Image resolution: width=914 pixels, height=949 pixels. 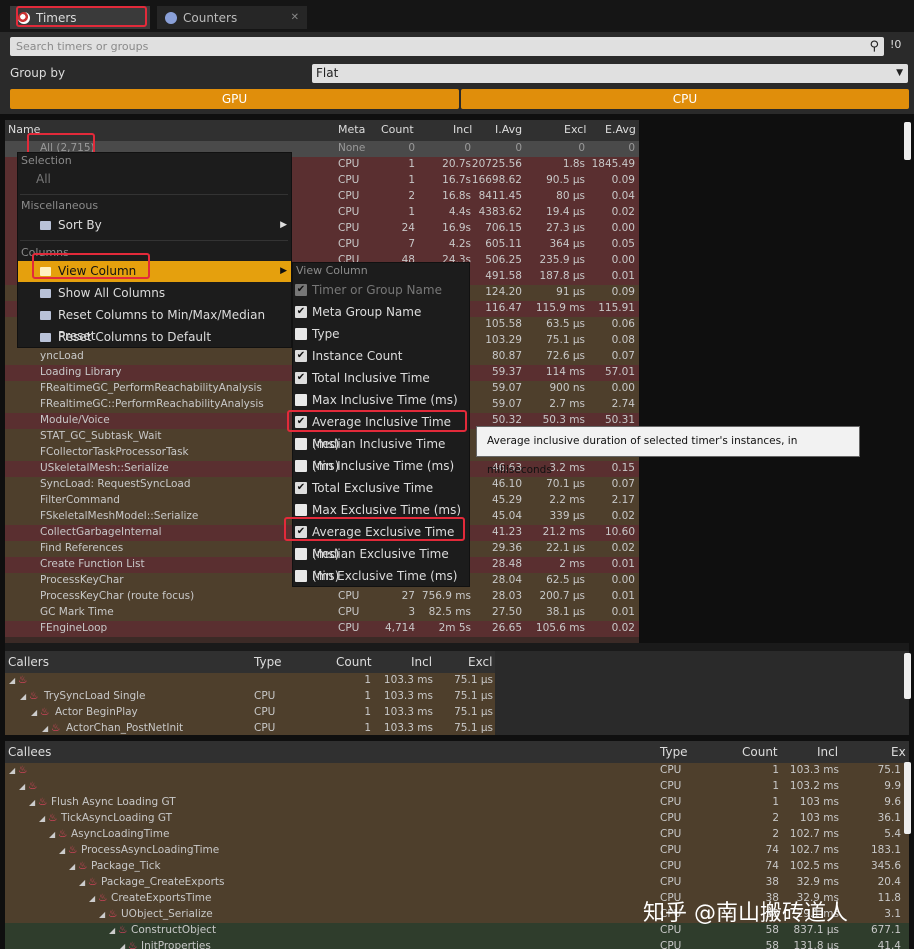 I want to click on col-meta: Meta, so click(x=351, y=129).